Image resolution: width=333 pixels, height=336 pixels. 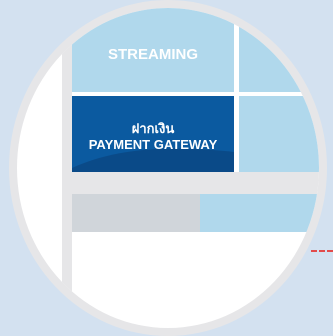 I want to click on payment-gateway-tile: ฝากเงิน PAYMENT GATEWAY, so click(x=153, y=134).